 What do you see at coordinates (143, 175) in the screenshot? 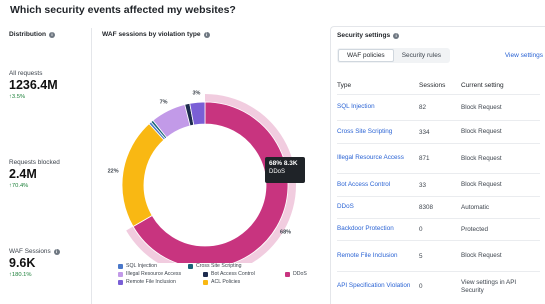
I see `donut-slice-acl-policies` at bounding box center [143, 175].